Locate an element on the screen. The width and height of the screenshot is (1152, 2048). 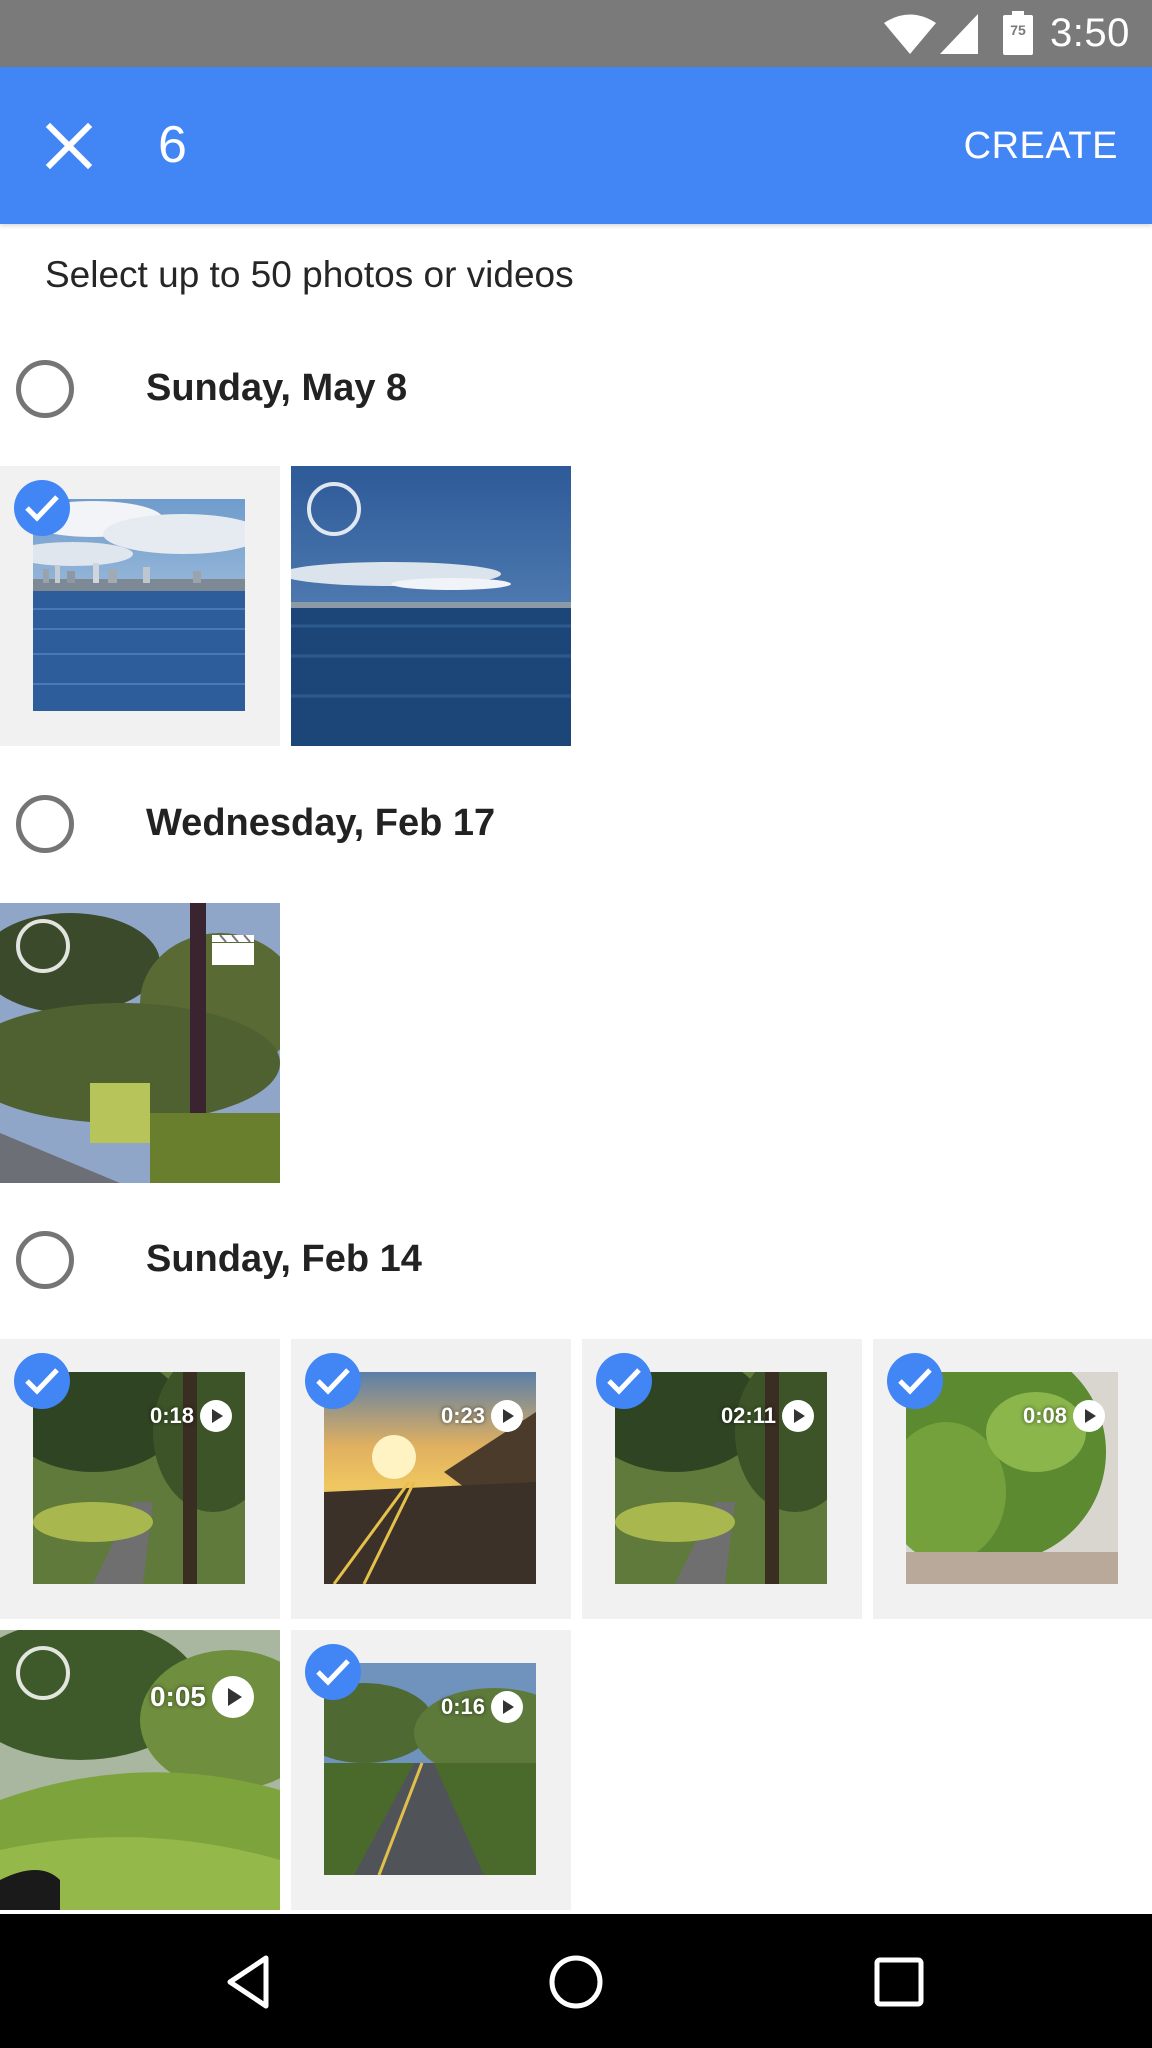
video-duration: 0:08 is located at coordinates (1064, 1416).